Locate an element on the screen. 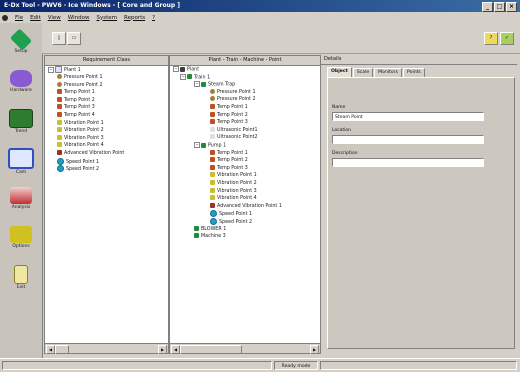 This screenshot has height=372, width=520. tree-node: Machine 3 is located at coordinates (210, 236).